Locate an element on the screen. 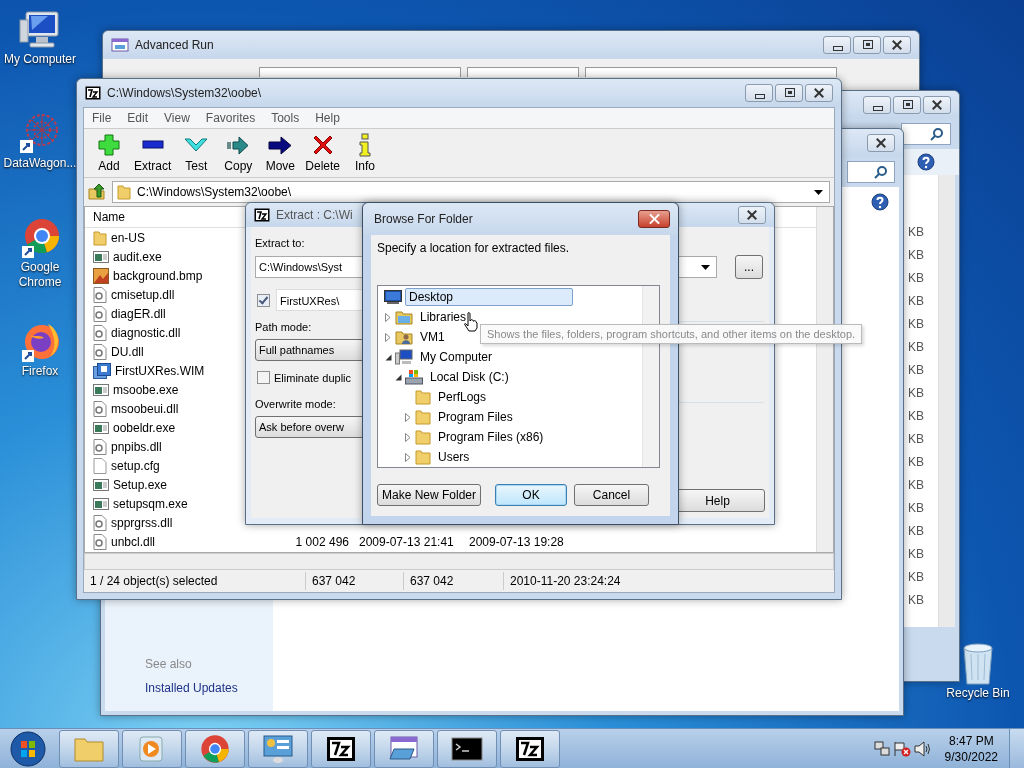 The height and width of the screenshot is (768, 1024). file-name: FirstUXRes.WIM is located at coordinates (160, 370).